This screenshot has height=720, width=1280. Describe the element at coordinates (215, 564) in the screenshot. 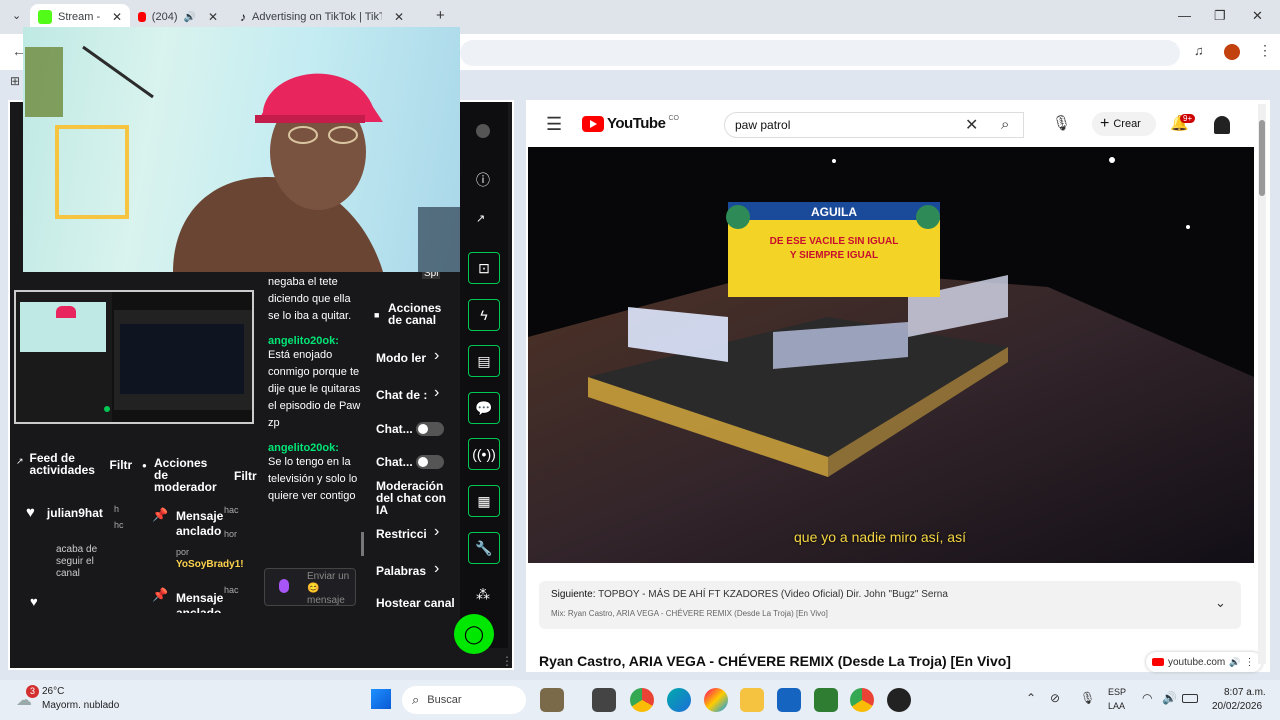

I see `pinned-by-user: YoSoyBrady1!` at that location.